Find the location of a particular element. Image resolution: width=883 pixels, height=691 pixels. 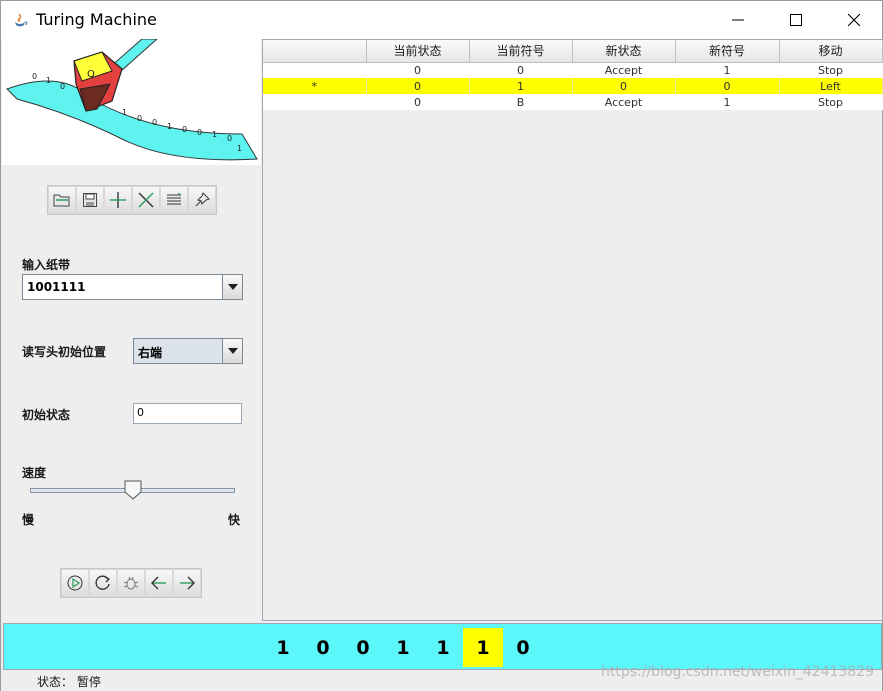

save-button is located at coordinates (90, 200).